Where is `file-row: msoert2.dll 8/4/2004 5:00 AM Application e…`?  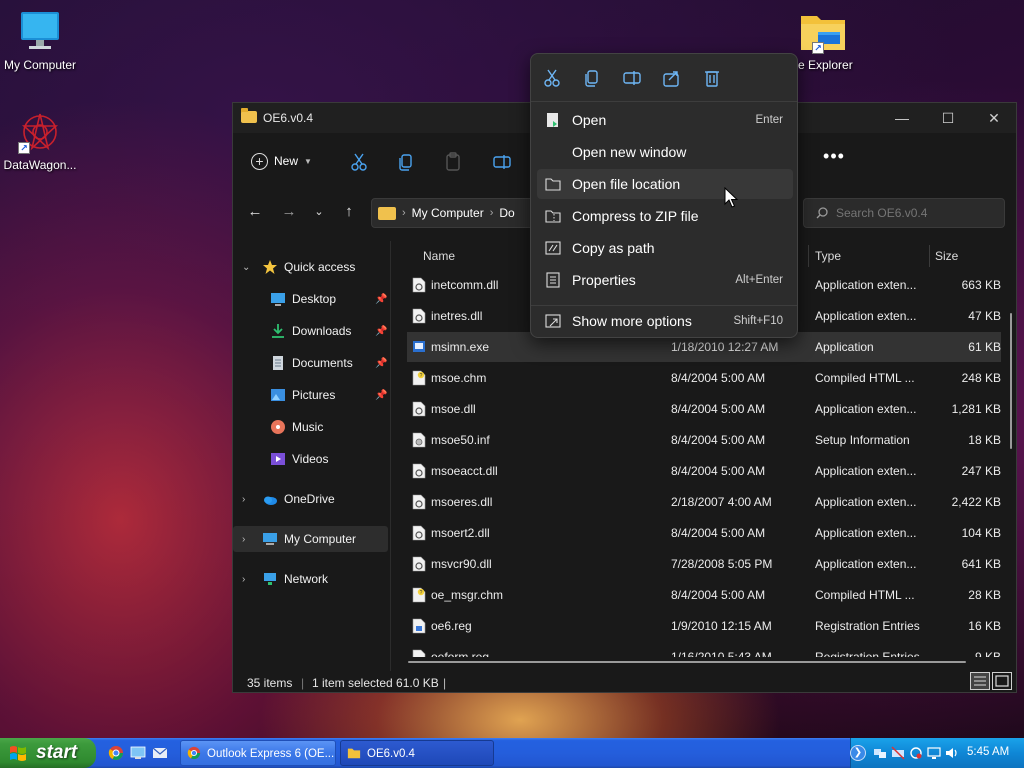
file-row: msoert2.dll 8/4/2004 5:00 AM Application e… is located at coordinates (704, 533).